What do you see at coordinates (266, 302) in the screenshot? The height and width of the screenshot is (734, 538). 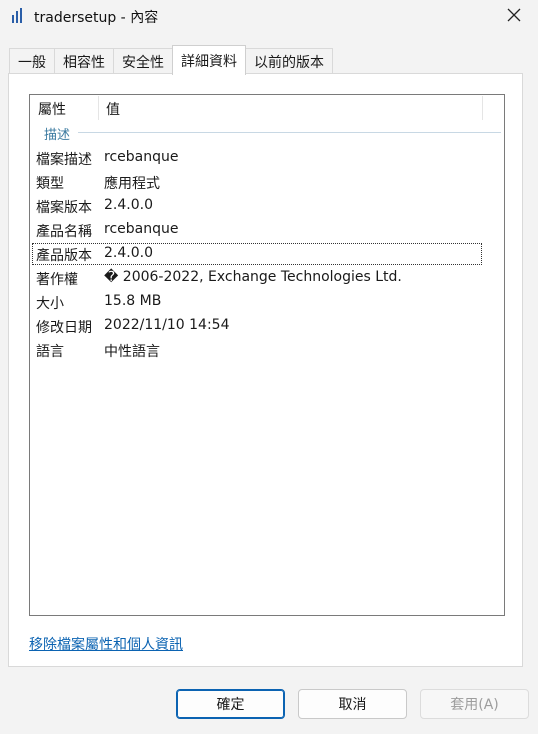 I see `list-item: 大小 15.8 MB` at bounding box center [266, 302].